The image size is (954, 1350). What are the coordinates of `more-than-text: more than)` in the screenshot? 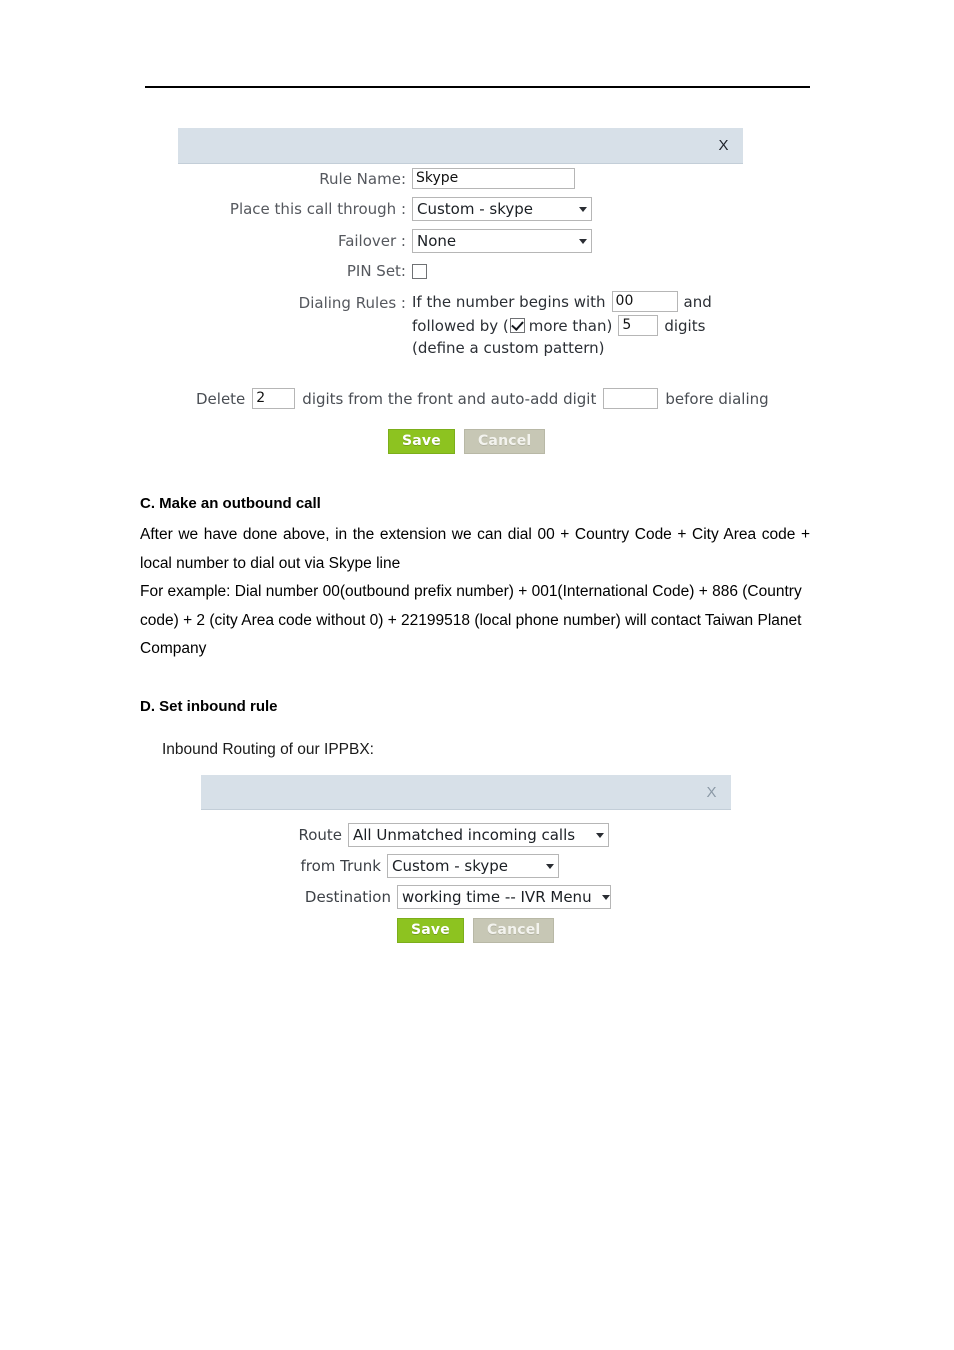 It's located at (570, 325).